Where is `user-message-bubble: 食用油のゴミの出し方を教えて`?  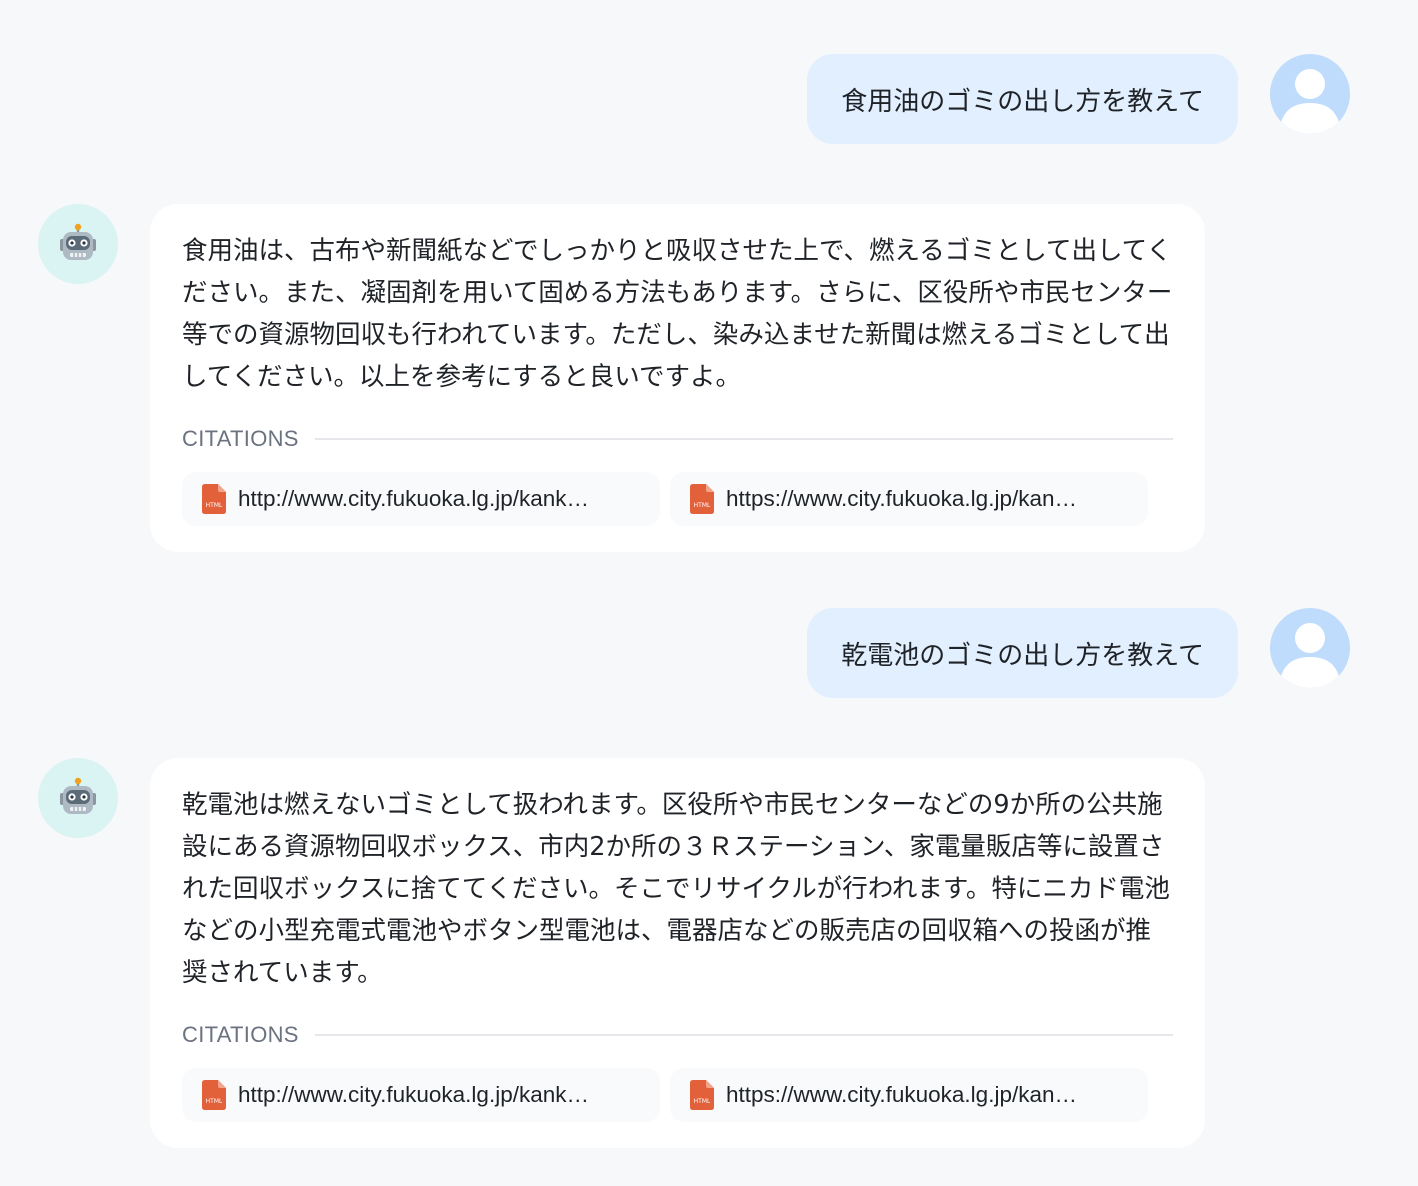 user-message-bubble: 食用油のゴミの出し方を教えて is located at coordinates (1022, 99).